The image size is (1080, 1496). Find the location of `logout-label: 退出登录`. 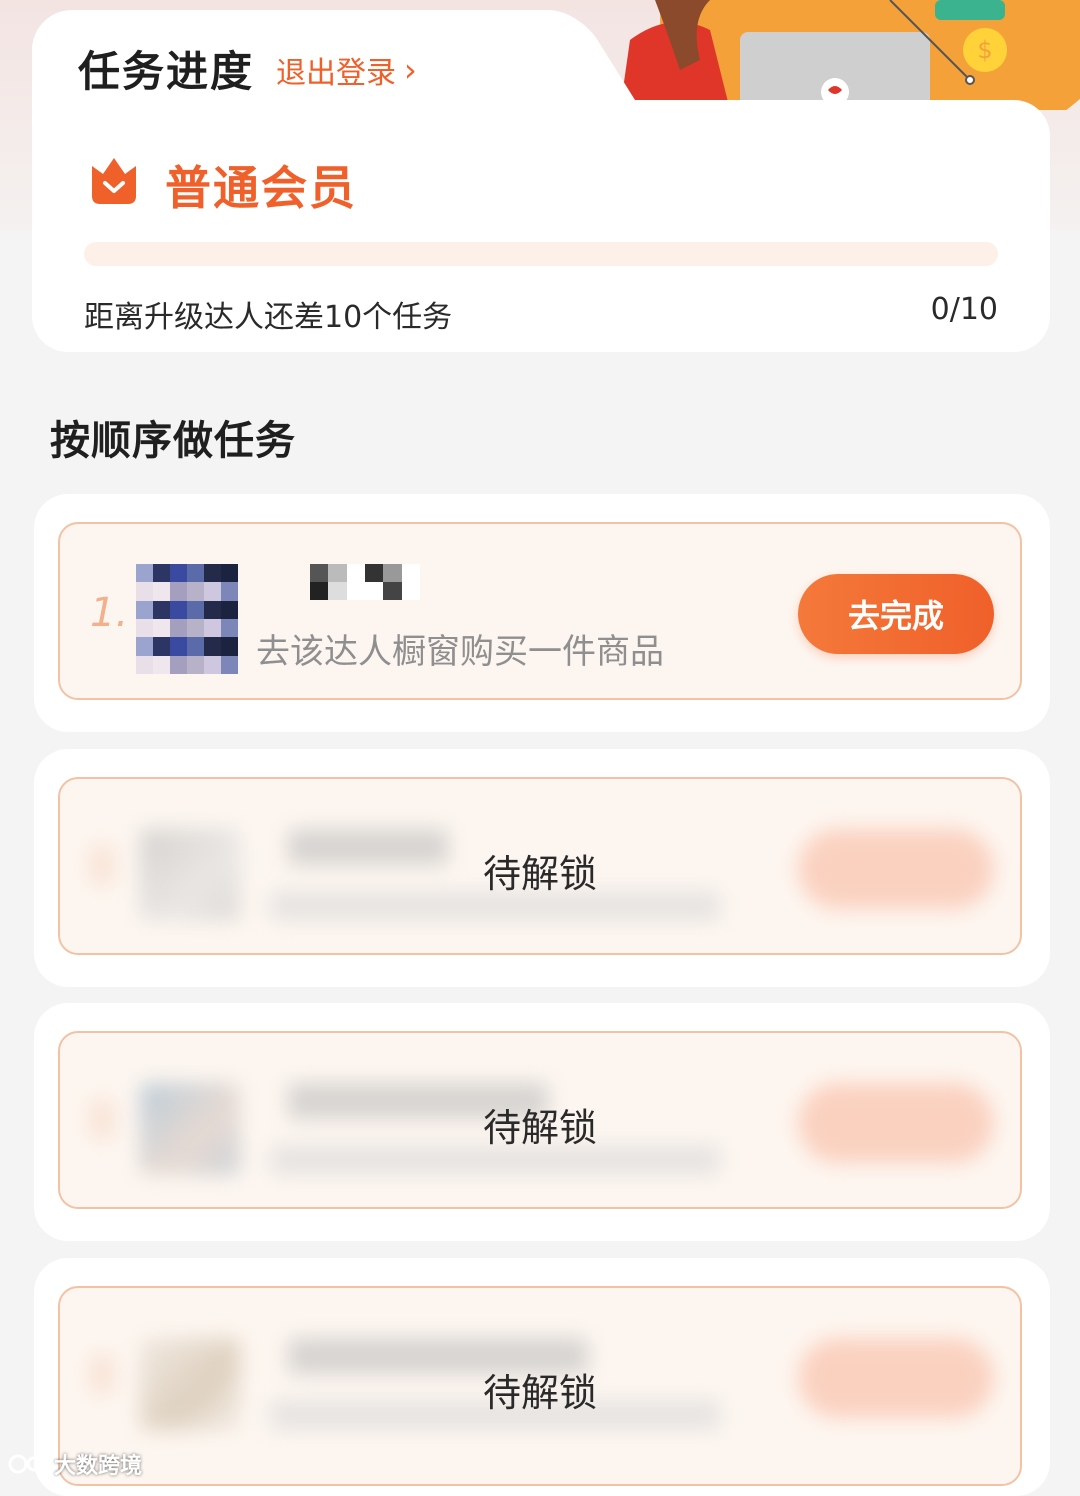

logout-label: 退出登录 is located at coordinates (336, 73).